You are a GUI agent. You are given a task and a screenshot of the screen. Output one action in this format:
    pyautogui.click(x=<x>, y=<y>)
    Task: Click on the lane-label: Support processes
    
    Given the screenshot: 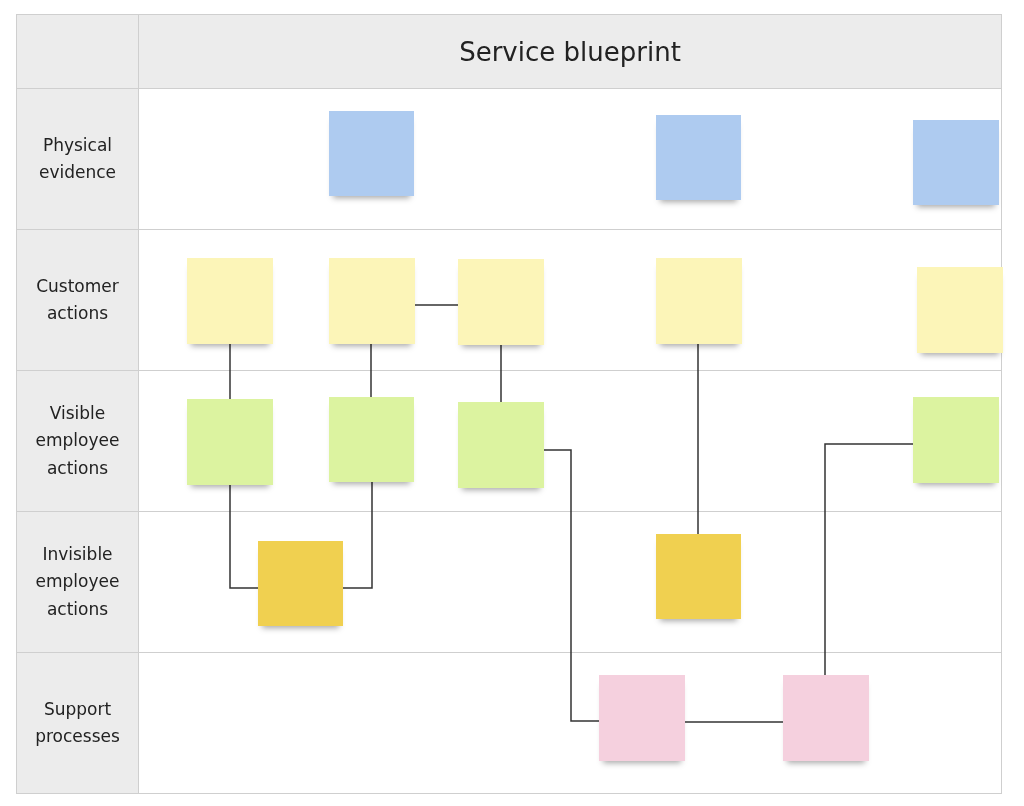 What is the action you would take?
    pyautogui.click(x=77, y=722)
    